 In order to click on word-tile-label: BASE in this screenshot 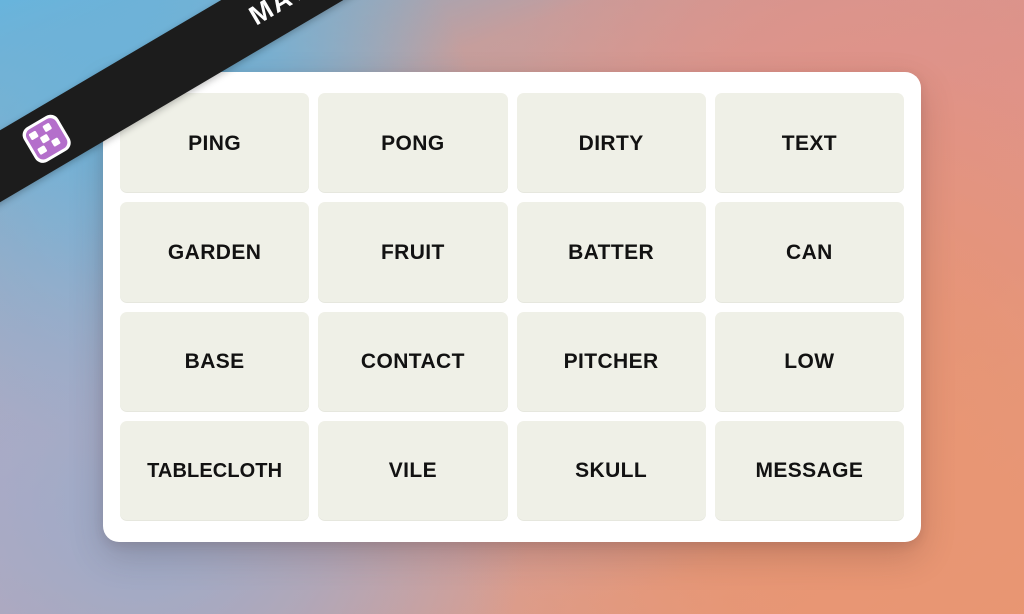, I will do `click(214, 362)`.